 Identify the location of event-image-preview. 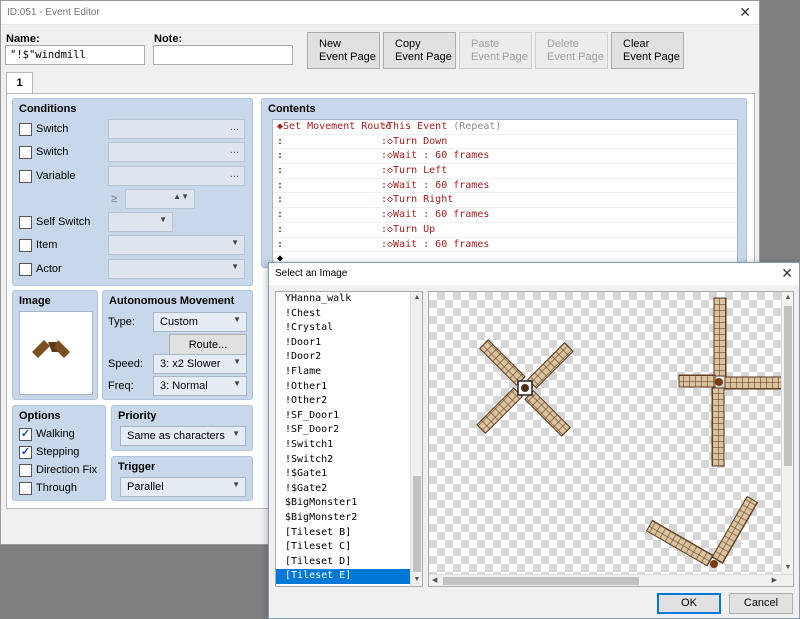
(56, 353).